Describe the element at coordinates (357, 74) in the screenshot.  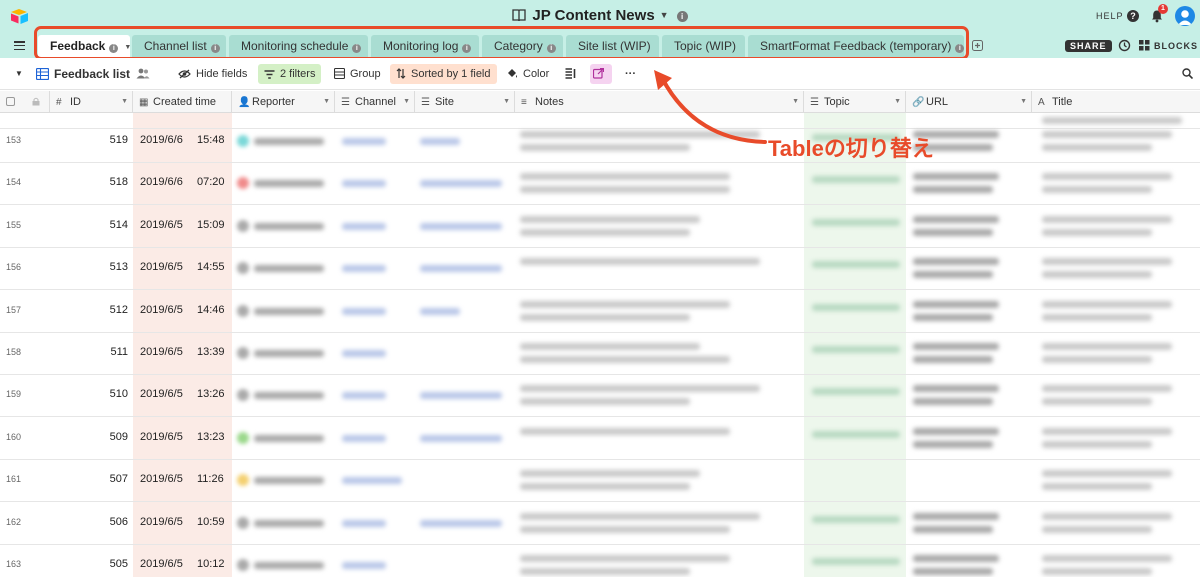
I see `group-button: Group` at that location.